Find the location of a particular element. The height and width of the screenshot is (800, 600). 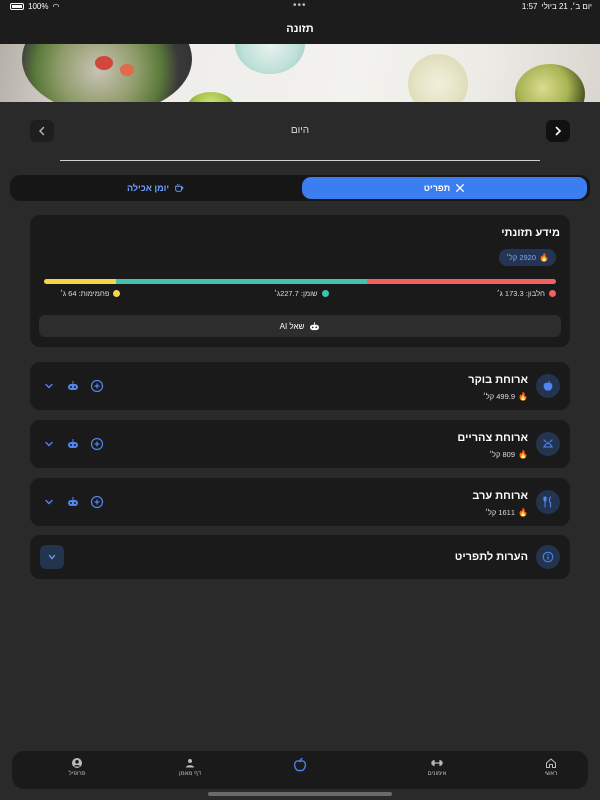

meal-card-lunch: ארוחת צהריים 🔥 809 קל׳ is located at coordinates (300, 444).